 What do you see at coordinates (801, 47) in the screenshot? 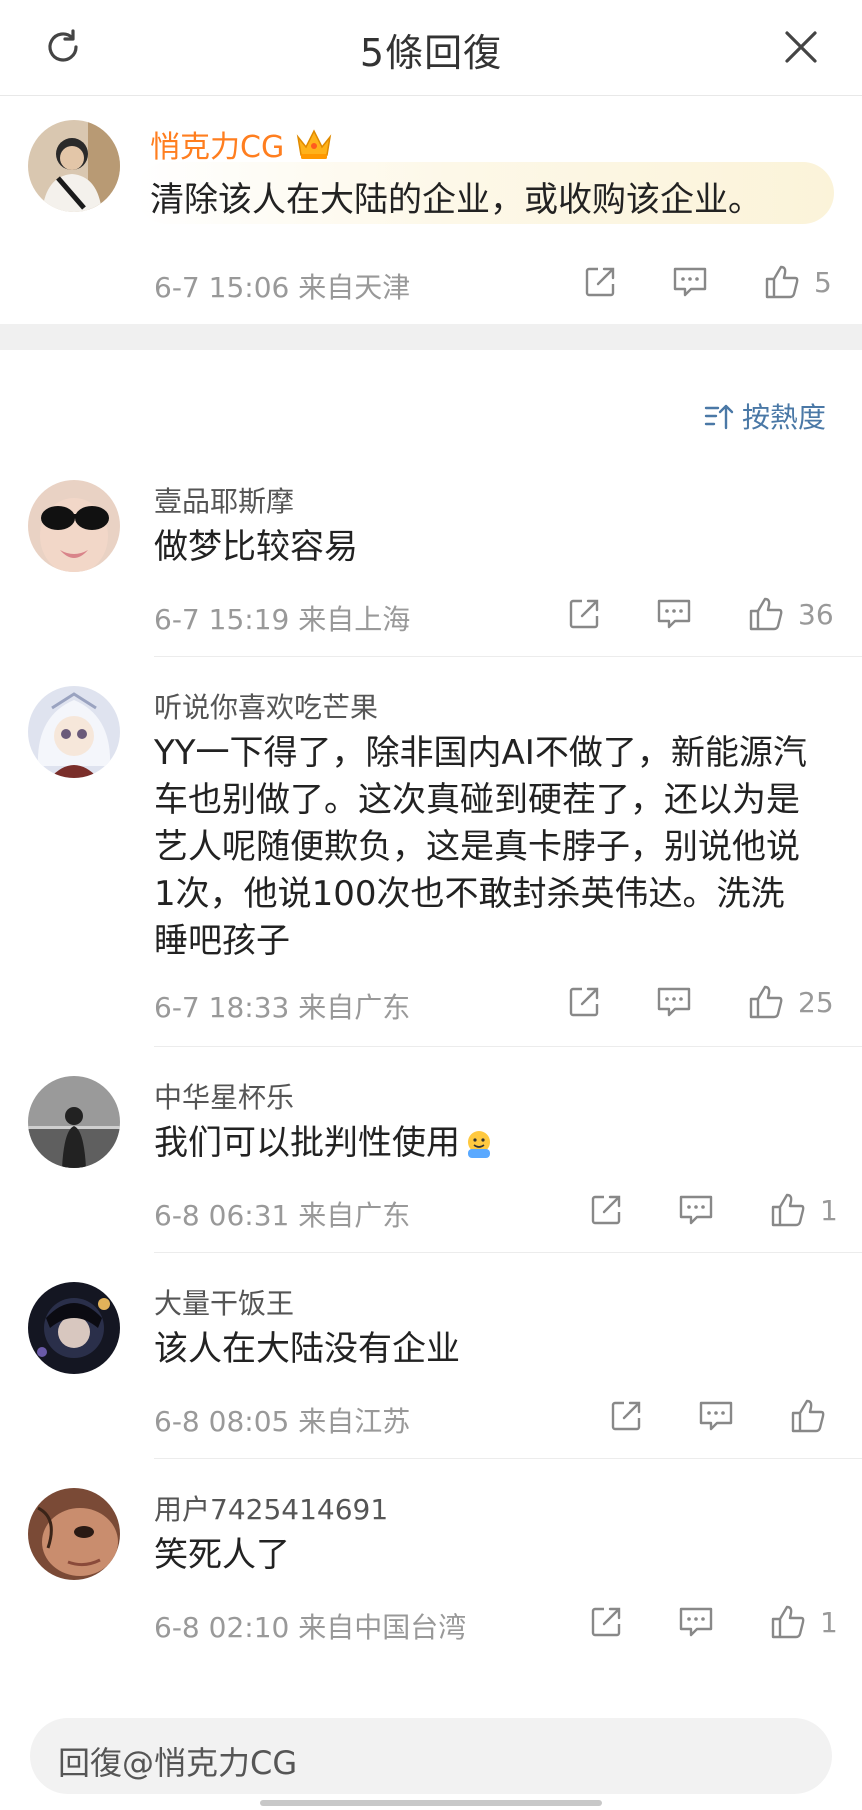
I see `close-icon` at bounding box center [801, 47].